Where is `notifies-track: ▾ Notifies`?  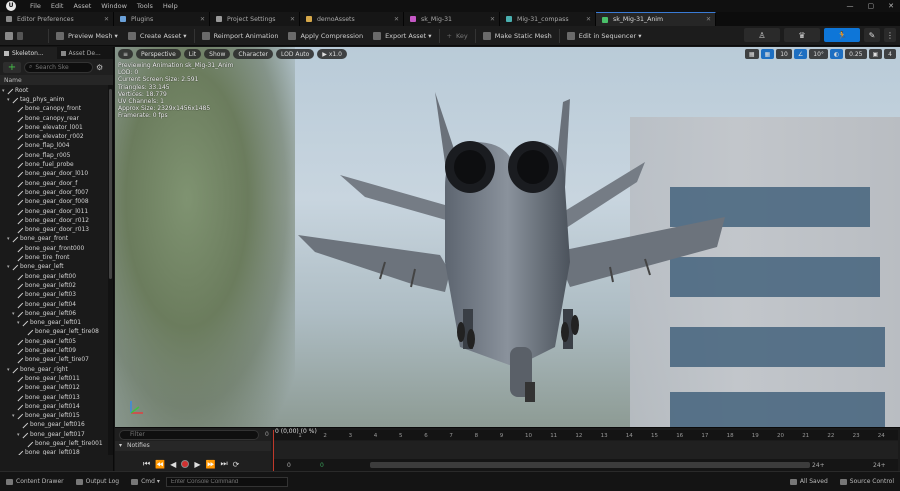 notifies-track: ▾ Notifies is located at coordinates (193, 446).